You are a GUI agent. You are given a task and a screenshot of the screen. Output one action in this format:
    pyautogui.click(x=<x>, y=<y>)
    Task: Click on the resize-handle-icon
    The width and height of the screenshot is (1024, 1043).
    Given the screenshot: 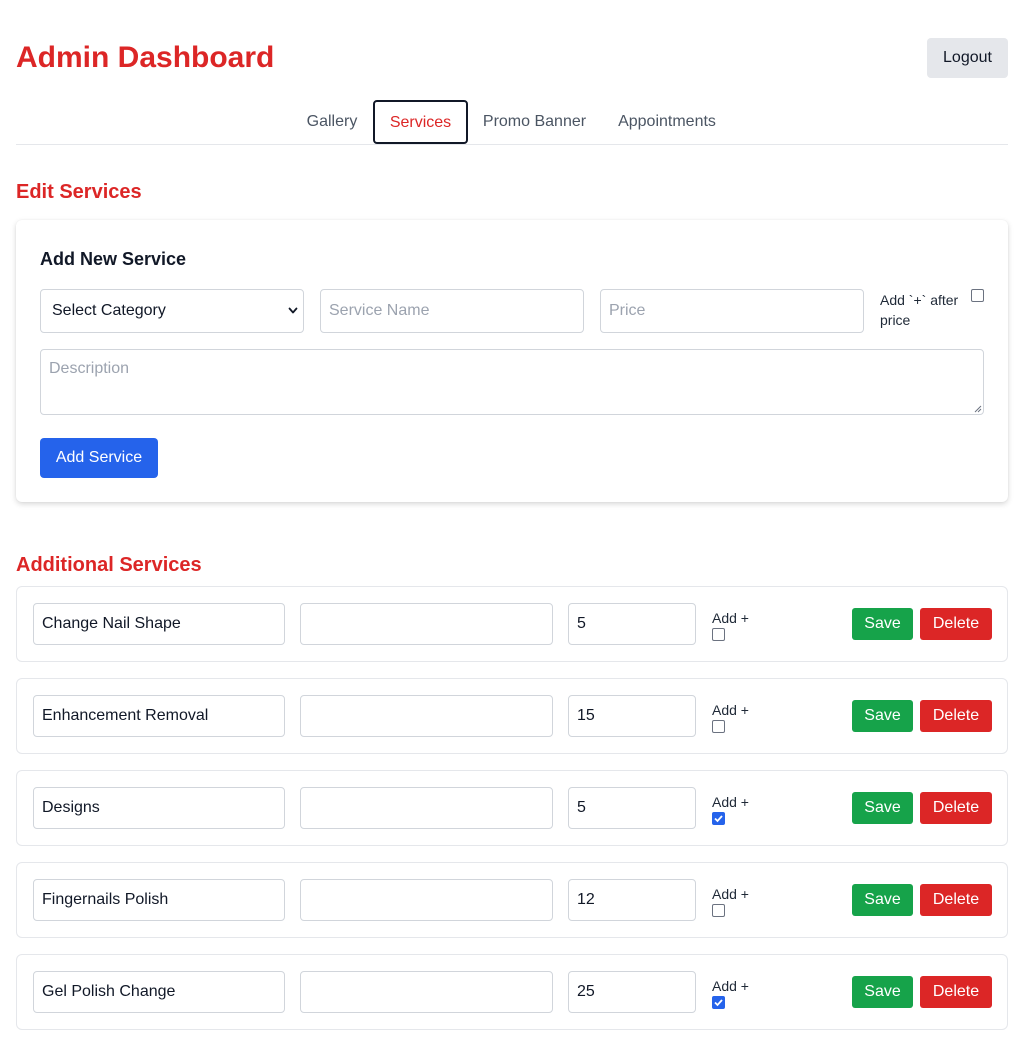 What is the action you would take?
    pyautogui.click(x=978, y=409)
    